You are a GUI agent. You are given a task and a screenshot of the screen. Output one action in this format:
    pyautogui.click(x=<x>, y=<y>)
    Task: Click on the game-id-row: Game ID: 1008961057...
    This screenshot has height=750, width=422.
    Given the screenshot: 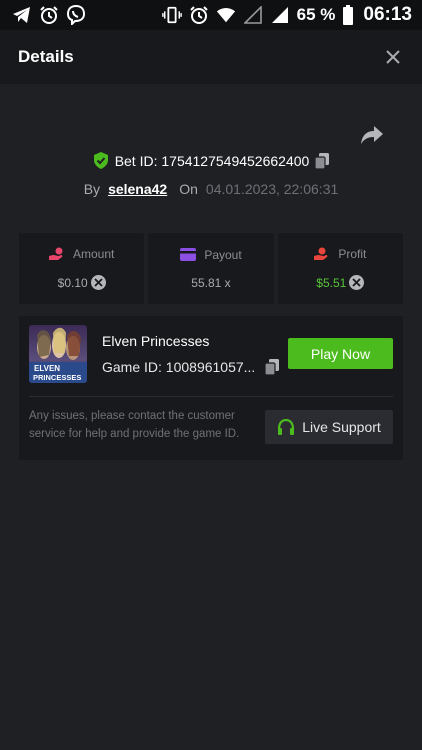 What is the action you would take?
    pyautogui.click(x=191, y=367)
    